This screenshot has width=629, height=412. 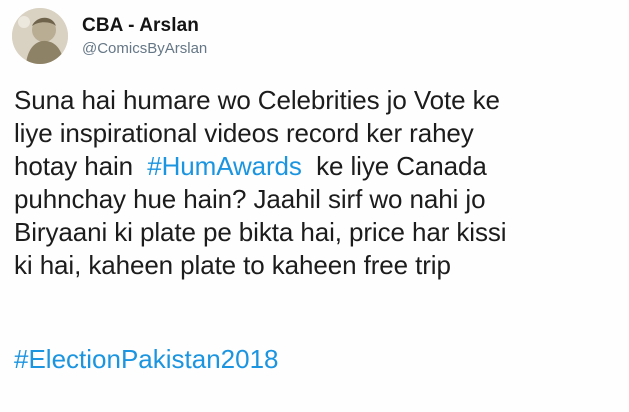 I want to click on avatar, so click(x=40, y=36).